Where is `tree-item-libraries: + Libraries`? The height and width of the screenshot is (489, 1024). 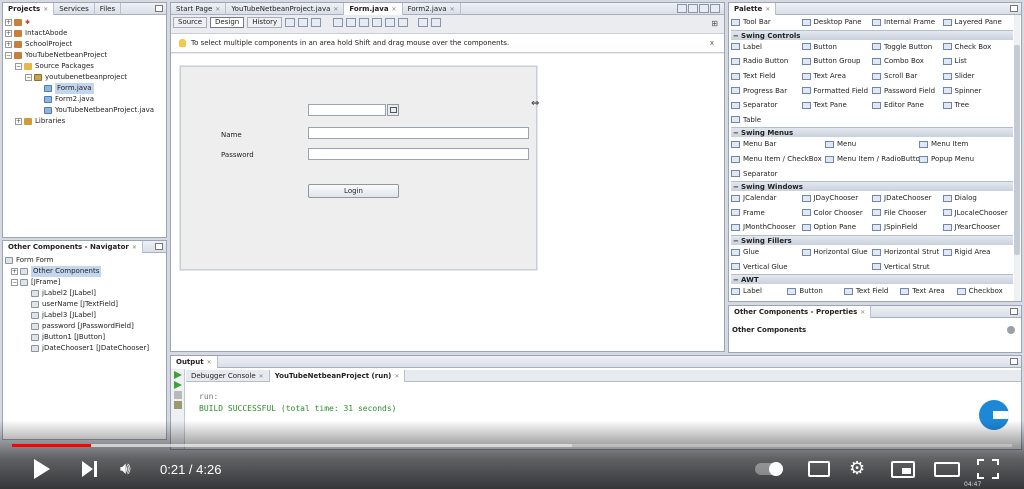 tree-item-libraries: + Libraries is located at coordinates (84, 121).